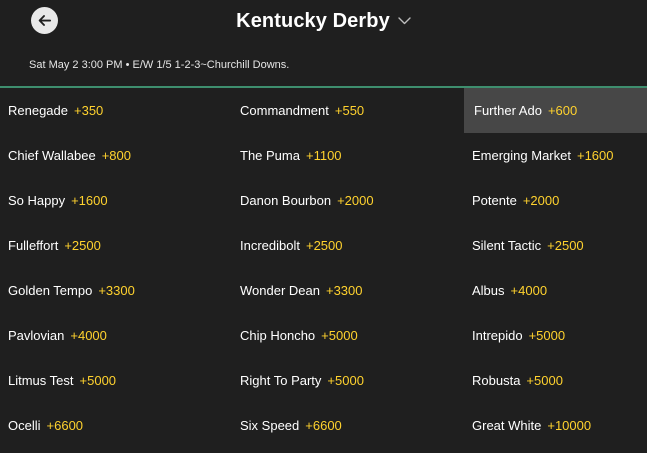 The width and height of the screenshot is (647, 453). I want to click on runner-selection: Potente +2000, so click(555, 200).